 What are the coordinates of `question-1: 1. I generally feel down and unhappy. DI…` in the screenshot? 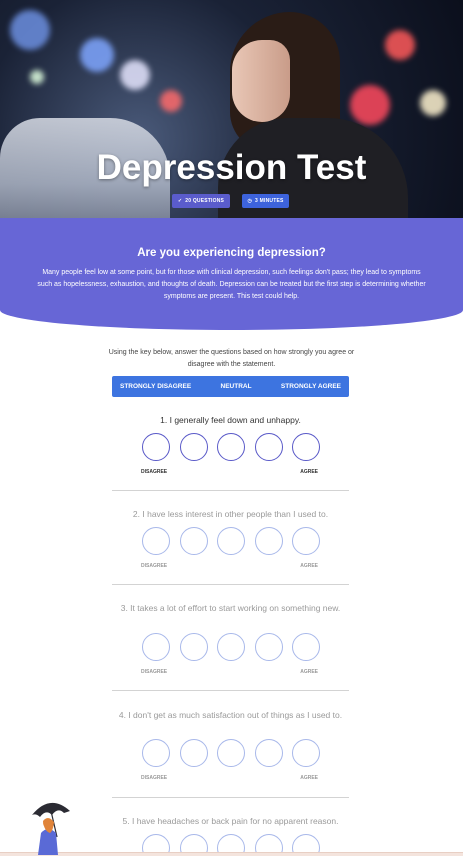 It's located at (230, 444).